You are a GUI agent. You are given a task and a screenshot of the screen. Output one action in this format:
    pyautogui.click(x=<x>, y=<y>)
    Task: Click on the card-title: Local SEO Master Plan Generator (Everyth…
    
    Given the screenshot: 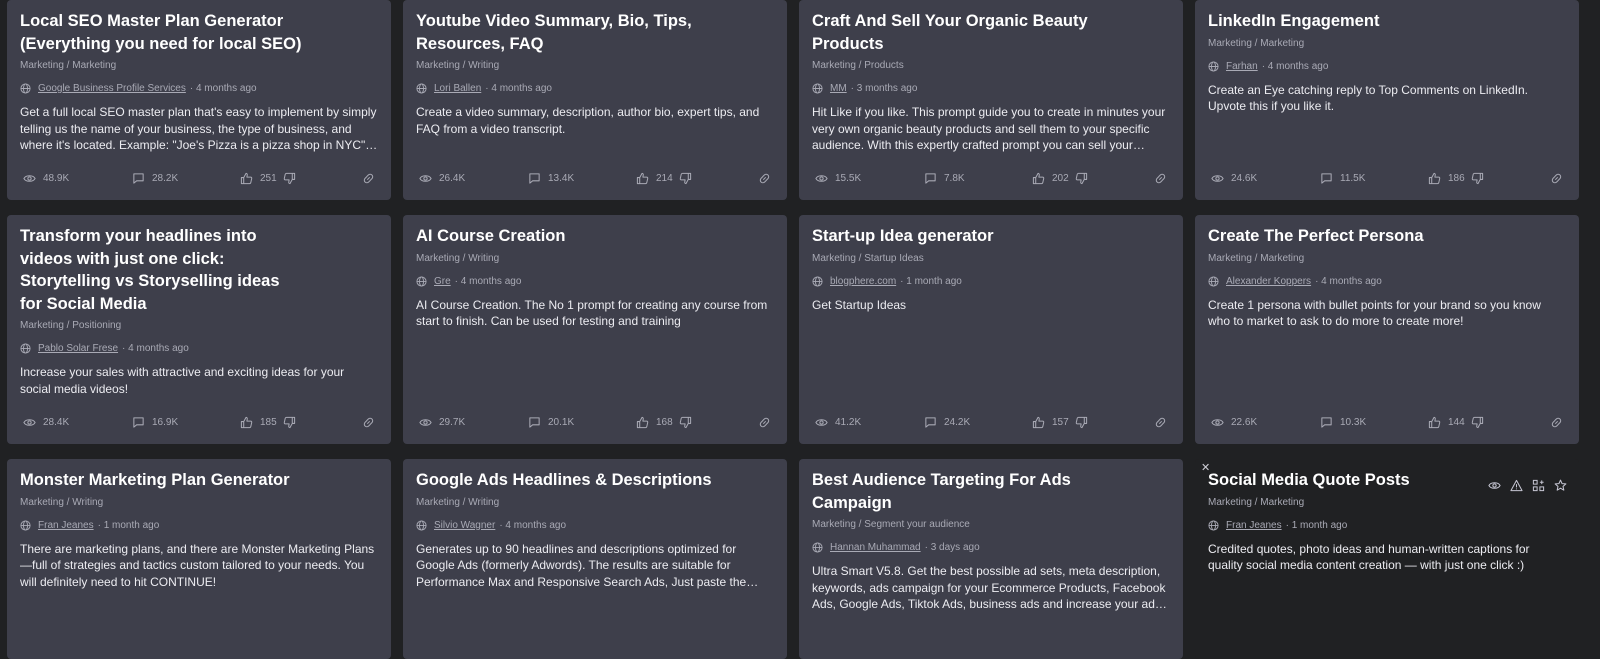 What is the action you would take?
    pyautogui.click(x=170, y=32)
    